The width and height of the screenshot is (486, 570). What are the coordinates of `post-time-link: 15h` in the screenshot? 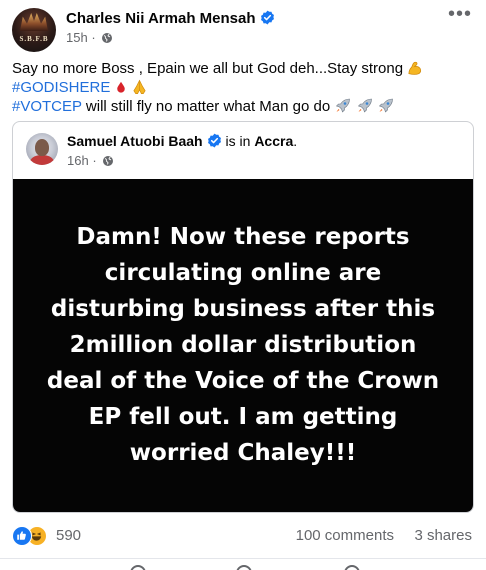 It's located at (77, 37).